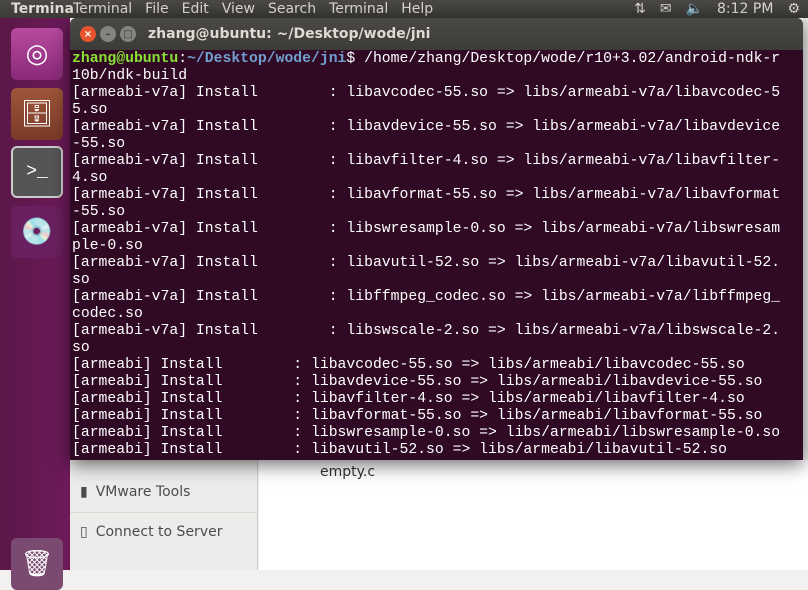  Describe the element at coordinates (90, 178) in the screenshot. I see `output-line: 4.so` at that location.